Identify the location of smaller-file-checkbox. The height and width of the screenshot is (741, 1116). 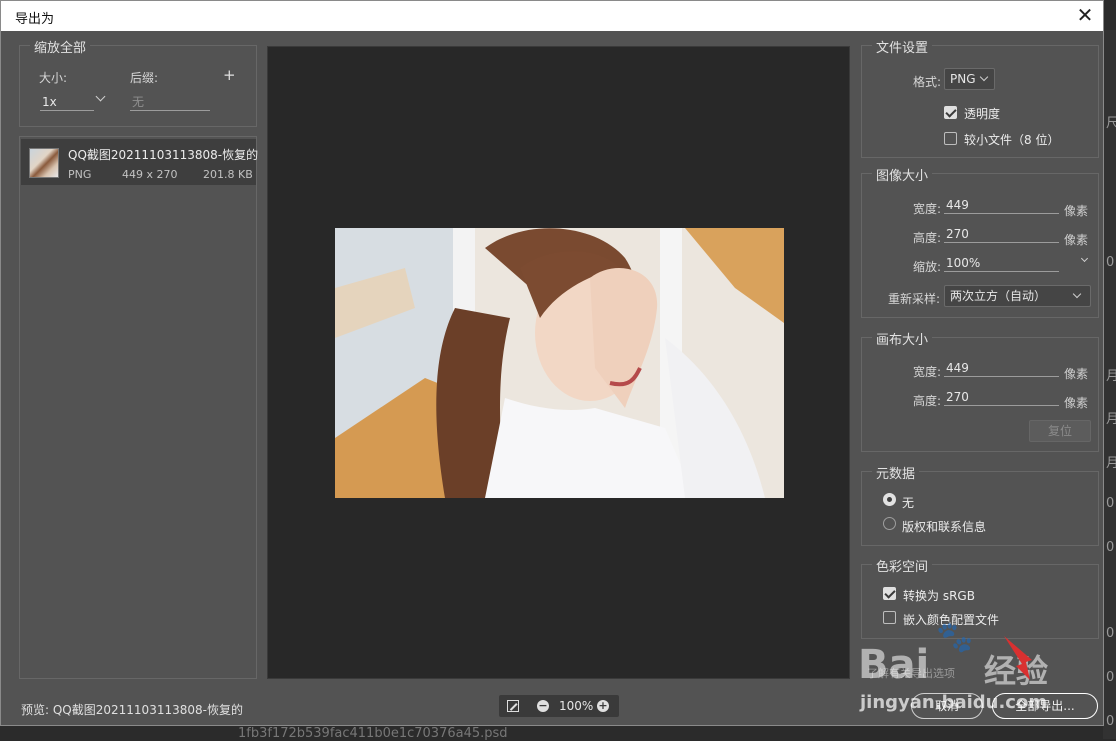
(950, 138).